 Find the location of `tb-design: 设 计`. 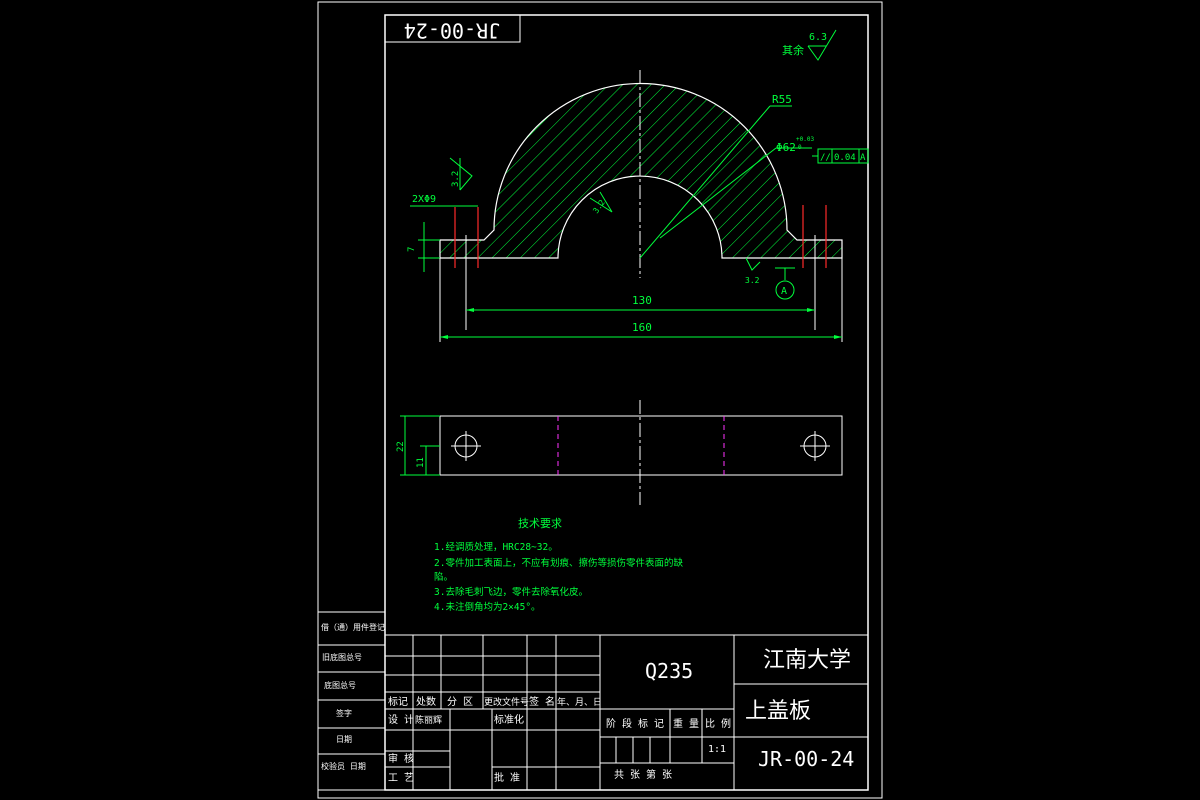

tb-design: 设 计 is located at coordinates (401, 719).